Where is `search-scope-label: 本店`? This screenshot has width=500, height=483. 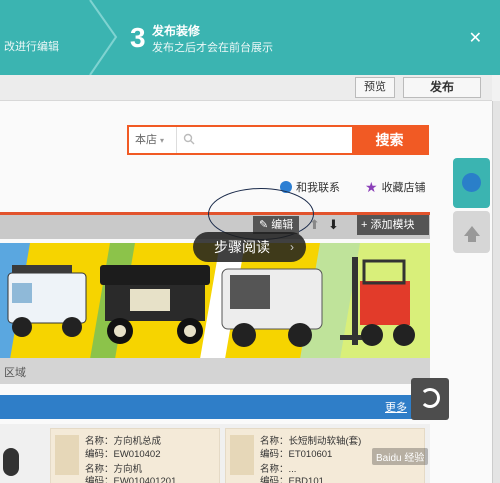 search-scope-label: 本店 is located at coordinates (146, 140).